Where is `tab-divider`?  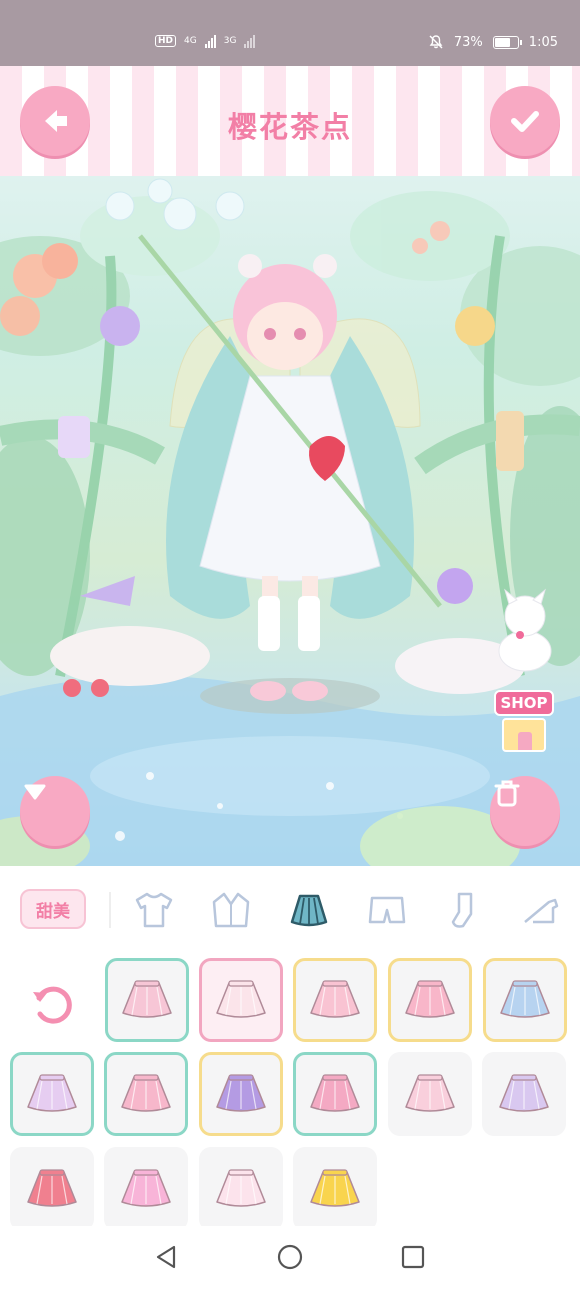
tab-divider is located at coordinates (110, 910).